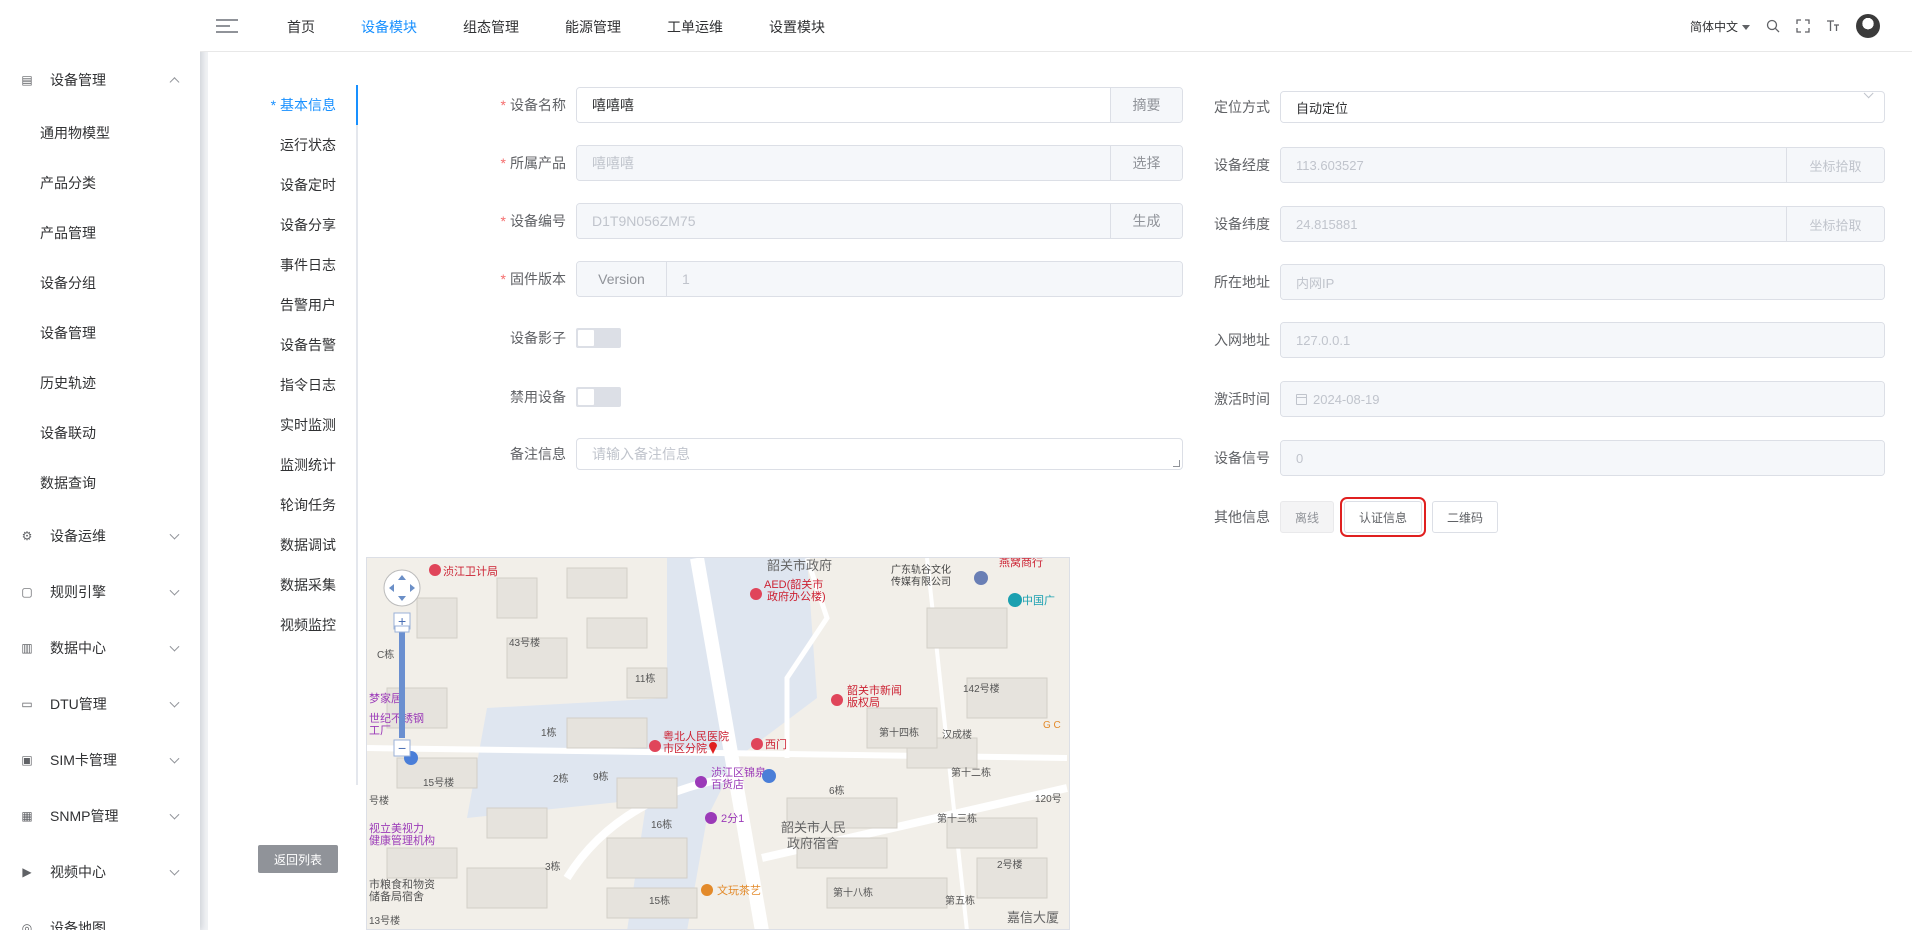  Describe the element at coordinates (227, 26) in the screenshot. I see `hamburger-icon` at that location.